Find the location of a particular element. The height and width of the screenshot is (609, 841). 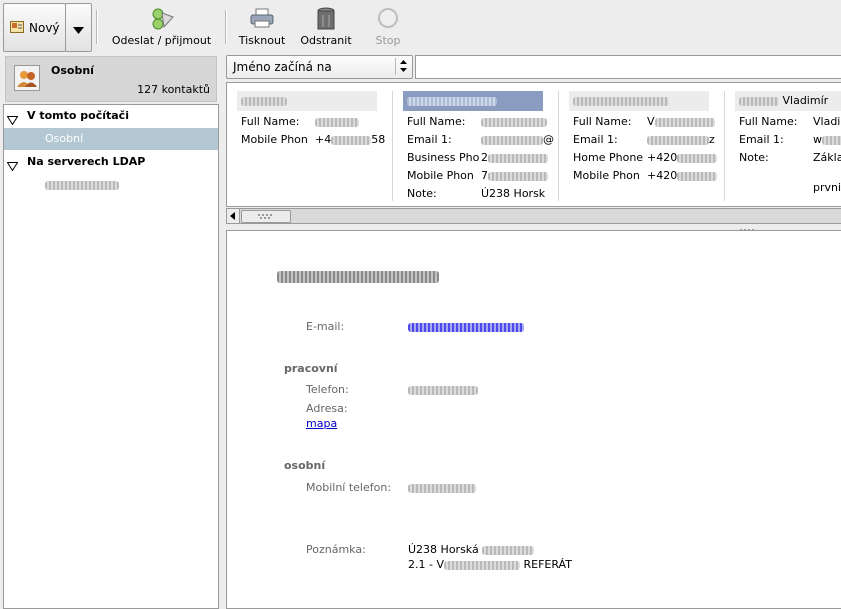

tree-item-label: Osobní is located at coordinates (64, 138).